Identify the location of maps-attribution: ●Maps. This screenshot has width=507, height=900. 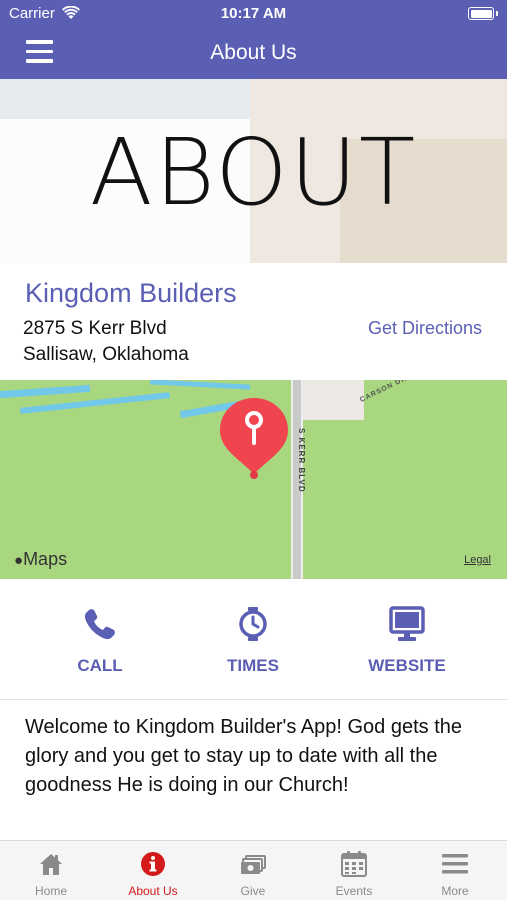
(40, 559).